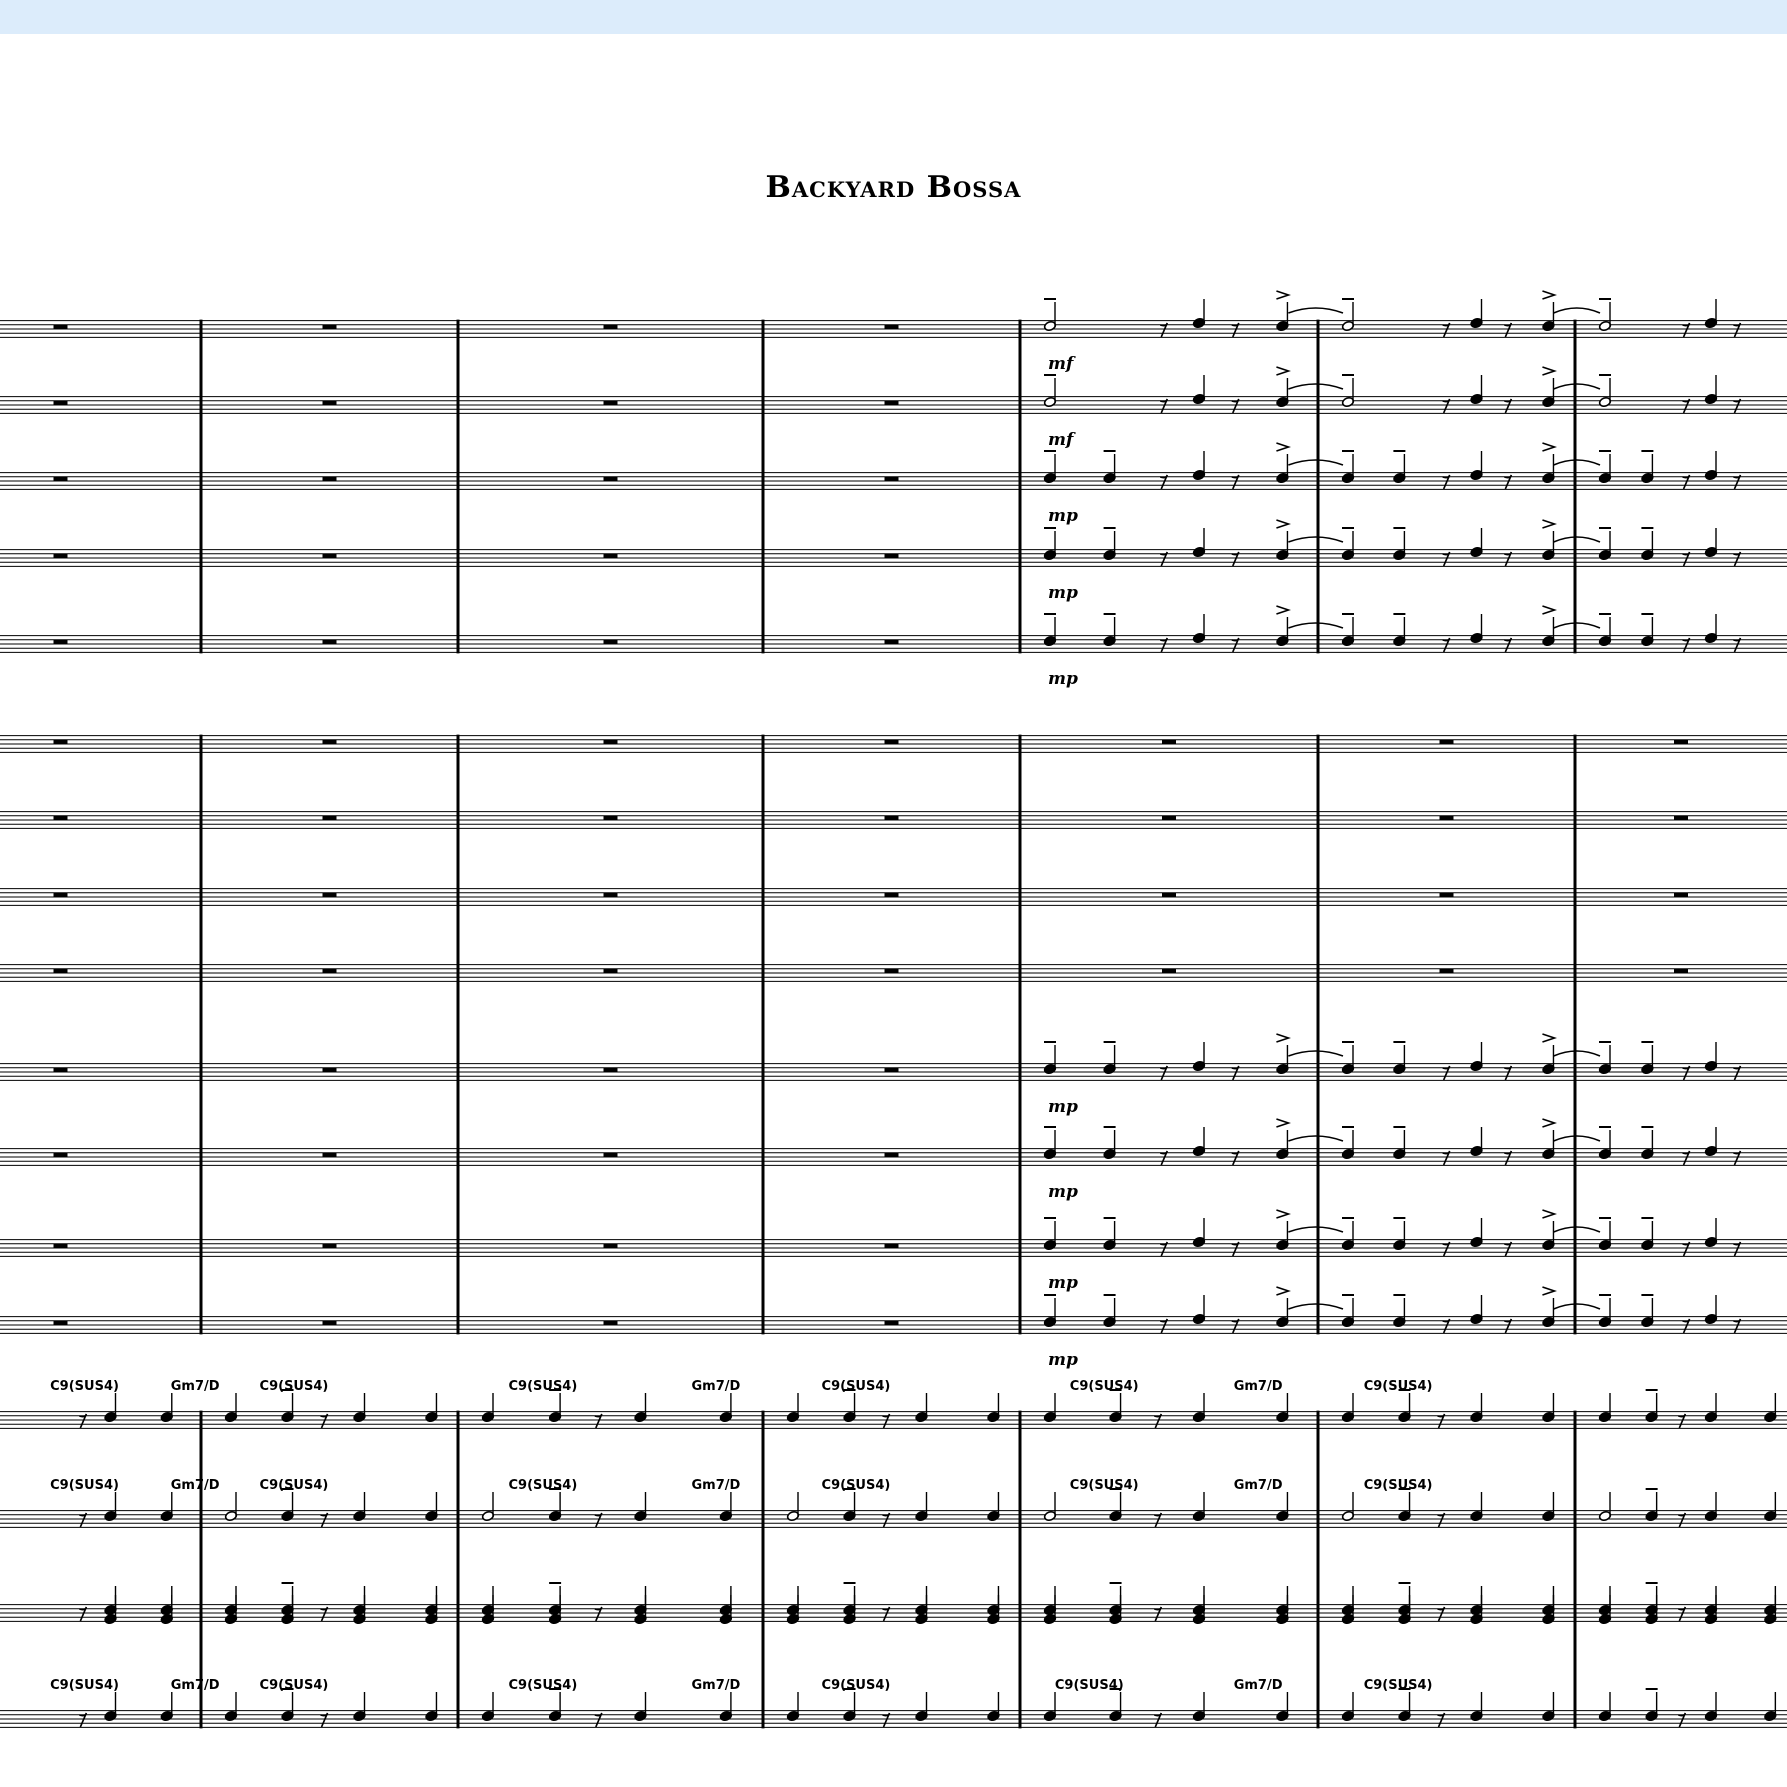 The image size is (1787, 1787). Describe the element at coordinates (1062, 440) in the screenshot. I see `dynamic-marking: mf` at that location.